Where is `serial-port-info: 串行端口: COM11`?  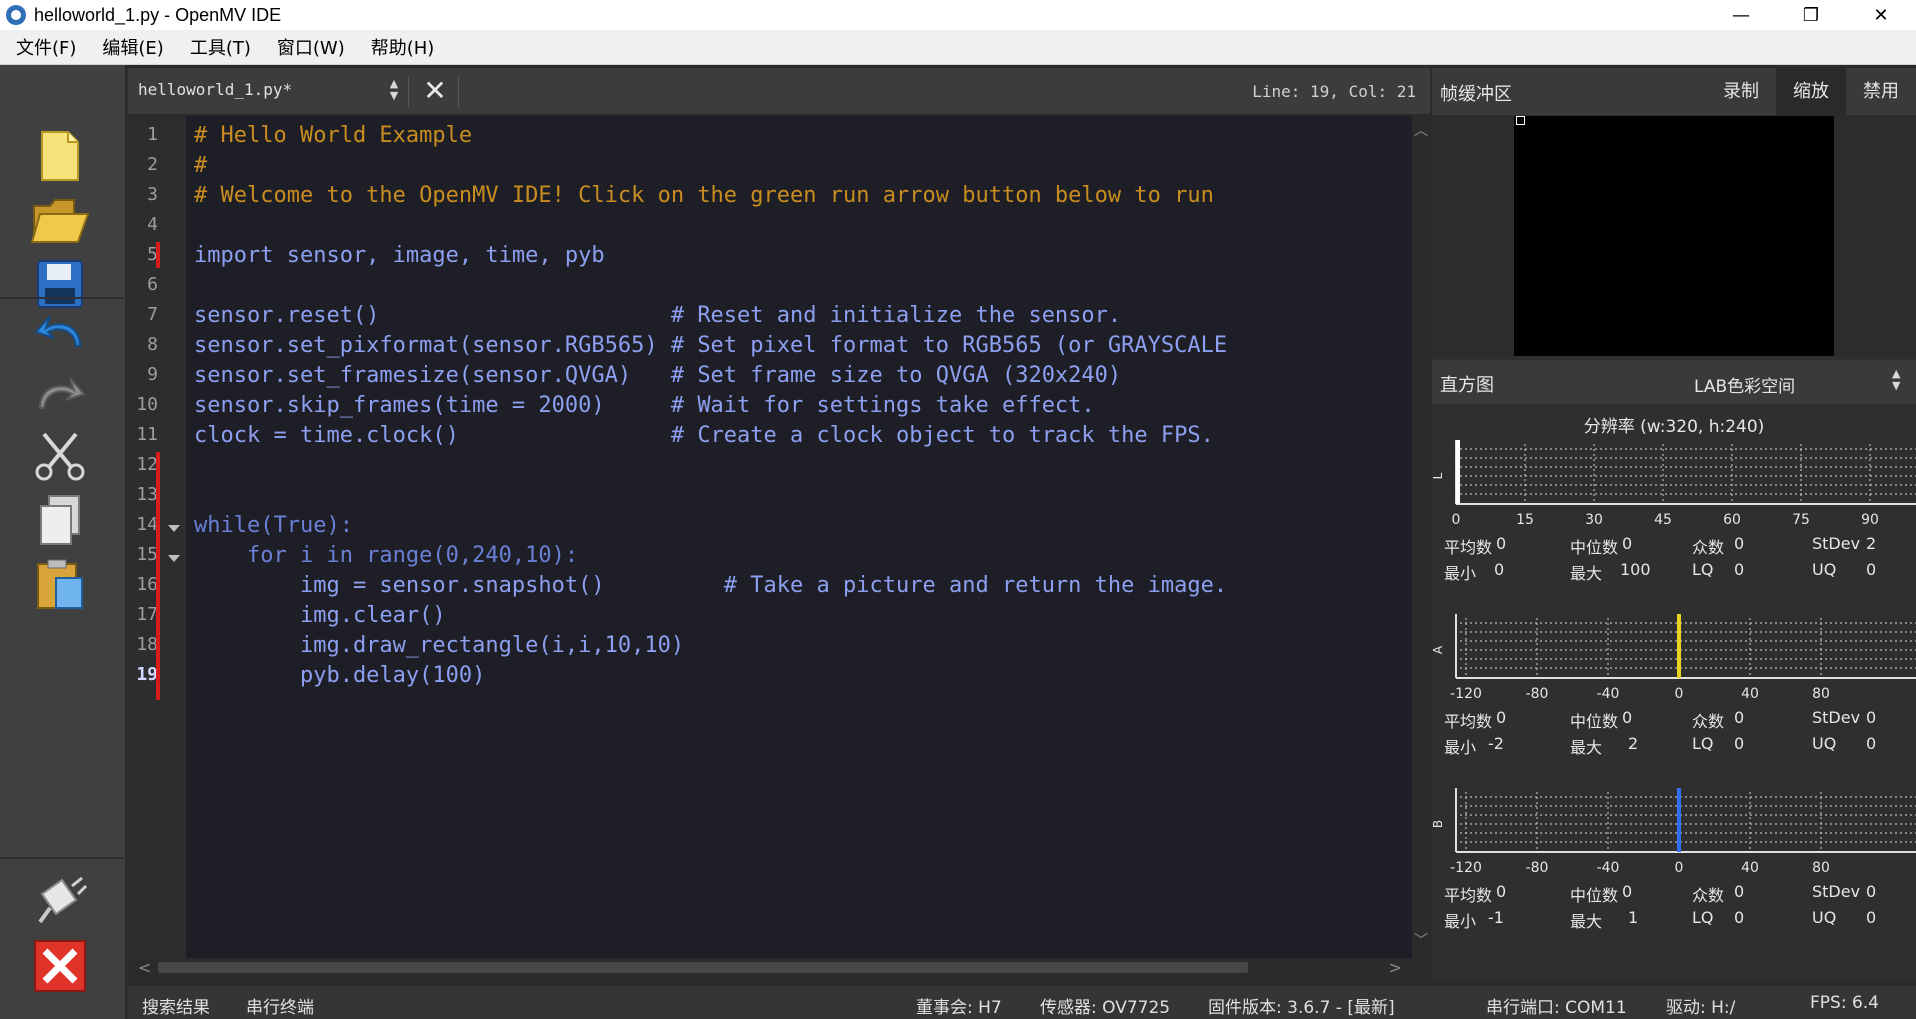
serial-port-info: 串行端口: COM11 is located at coordinates (1556, 1008).